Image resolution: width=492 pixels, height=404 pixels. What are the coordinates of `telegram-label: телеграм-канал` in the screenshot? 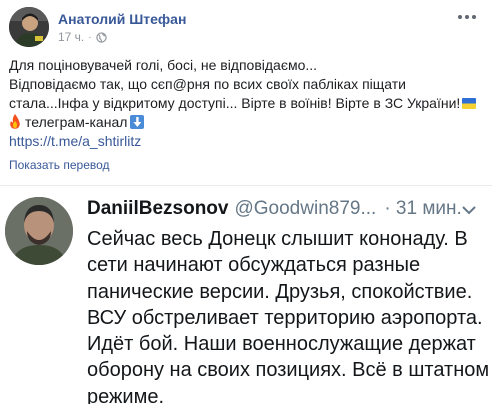 It's located at (76, 122).